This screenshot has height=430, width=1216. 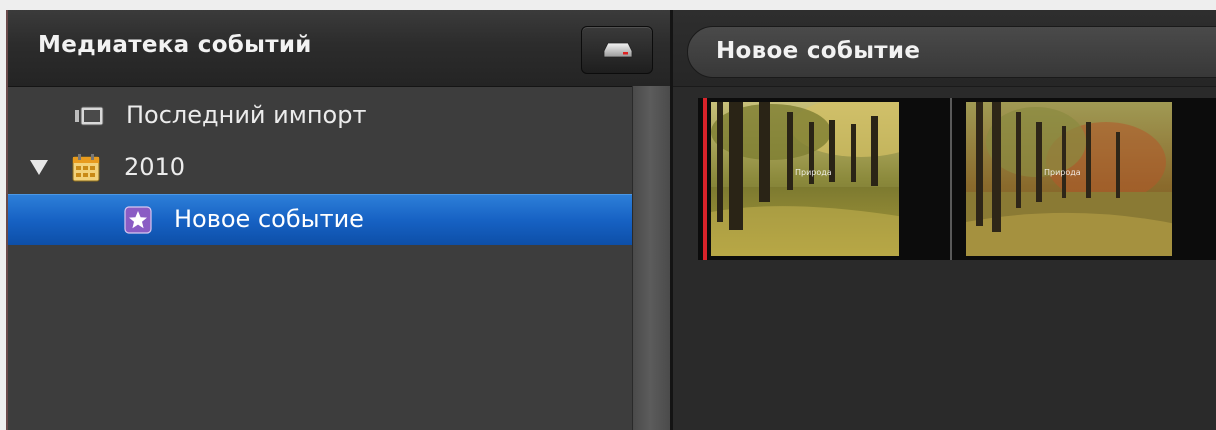 I want to click on drive-eject-icon, so click(x=618, y=50).